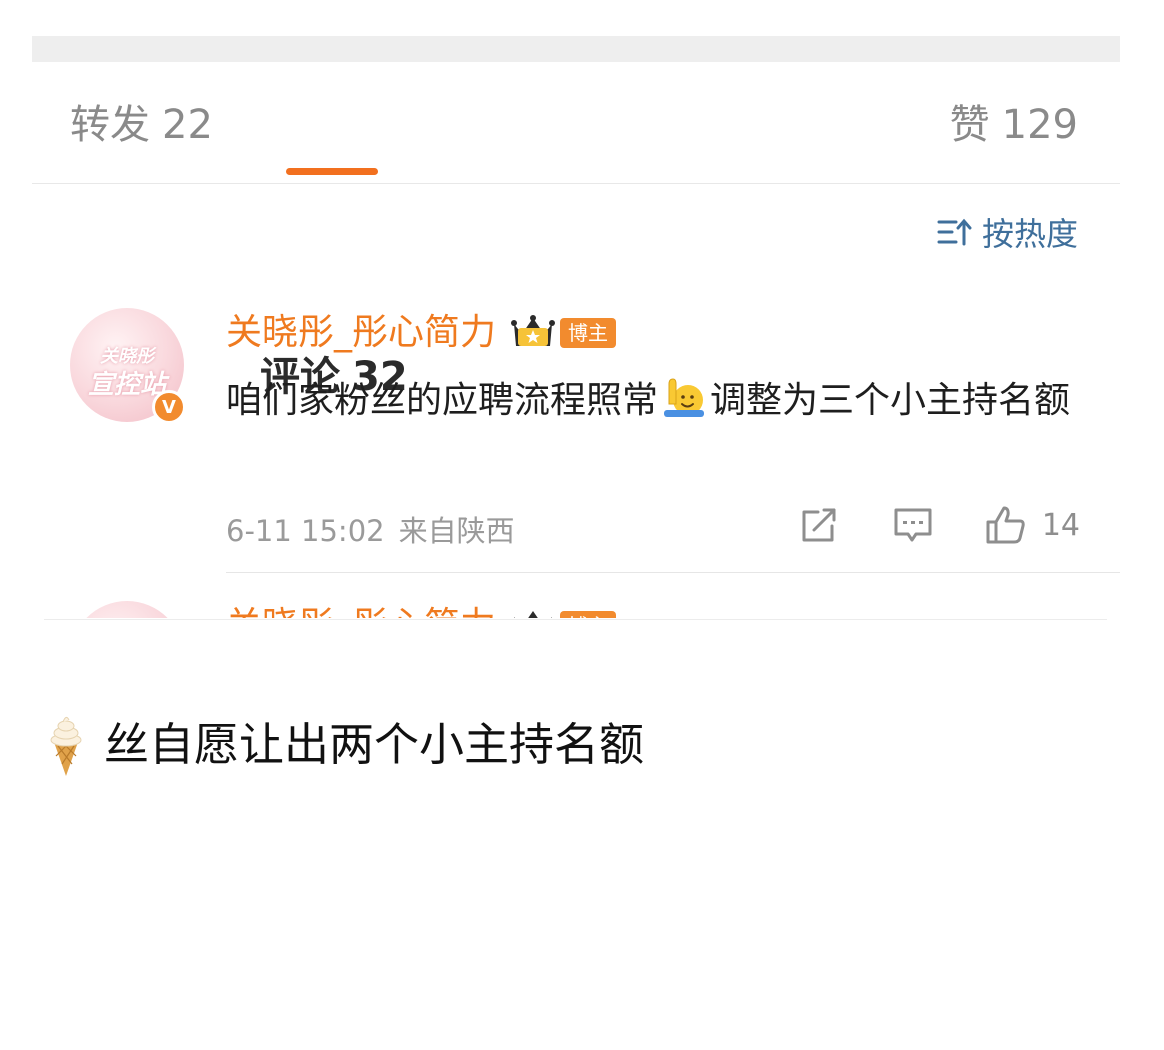 This screenshot has width=1164, height=1050. What do you see at coordinates (169, 407) in the screenshot?
I see `verified-badge-icon: V` at bounding box center [169, 407].